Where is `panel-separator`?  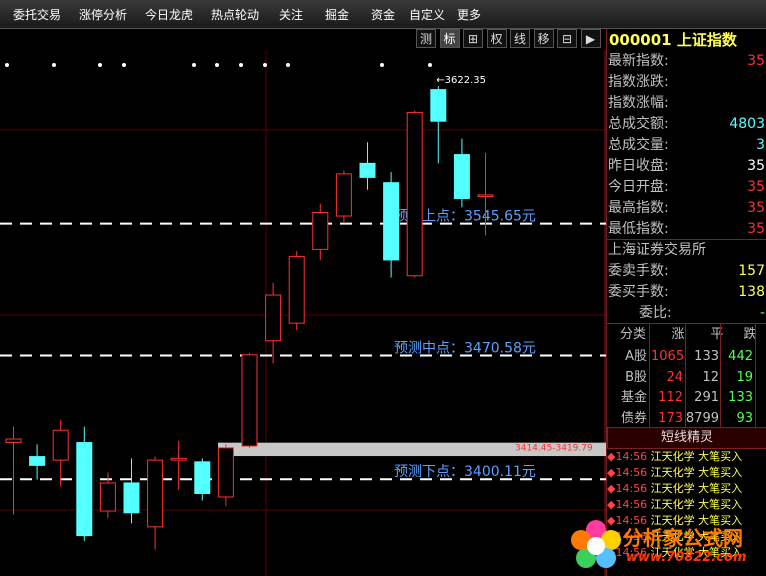
panel-separator is located at coordinates (686, 239).